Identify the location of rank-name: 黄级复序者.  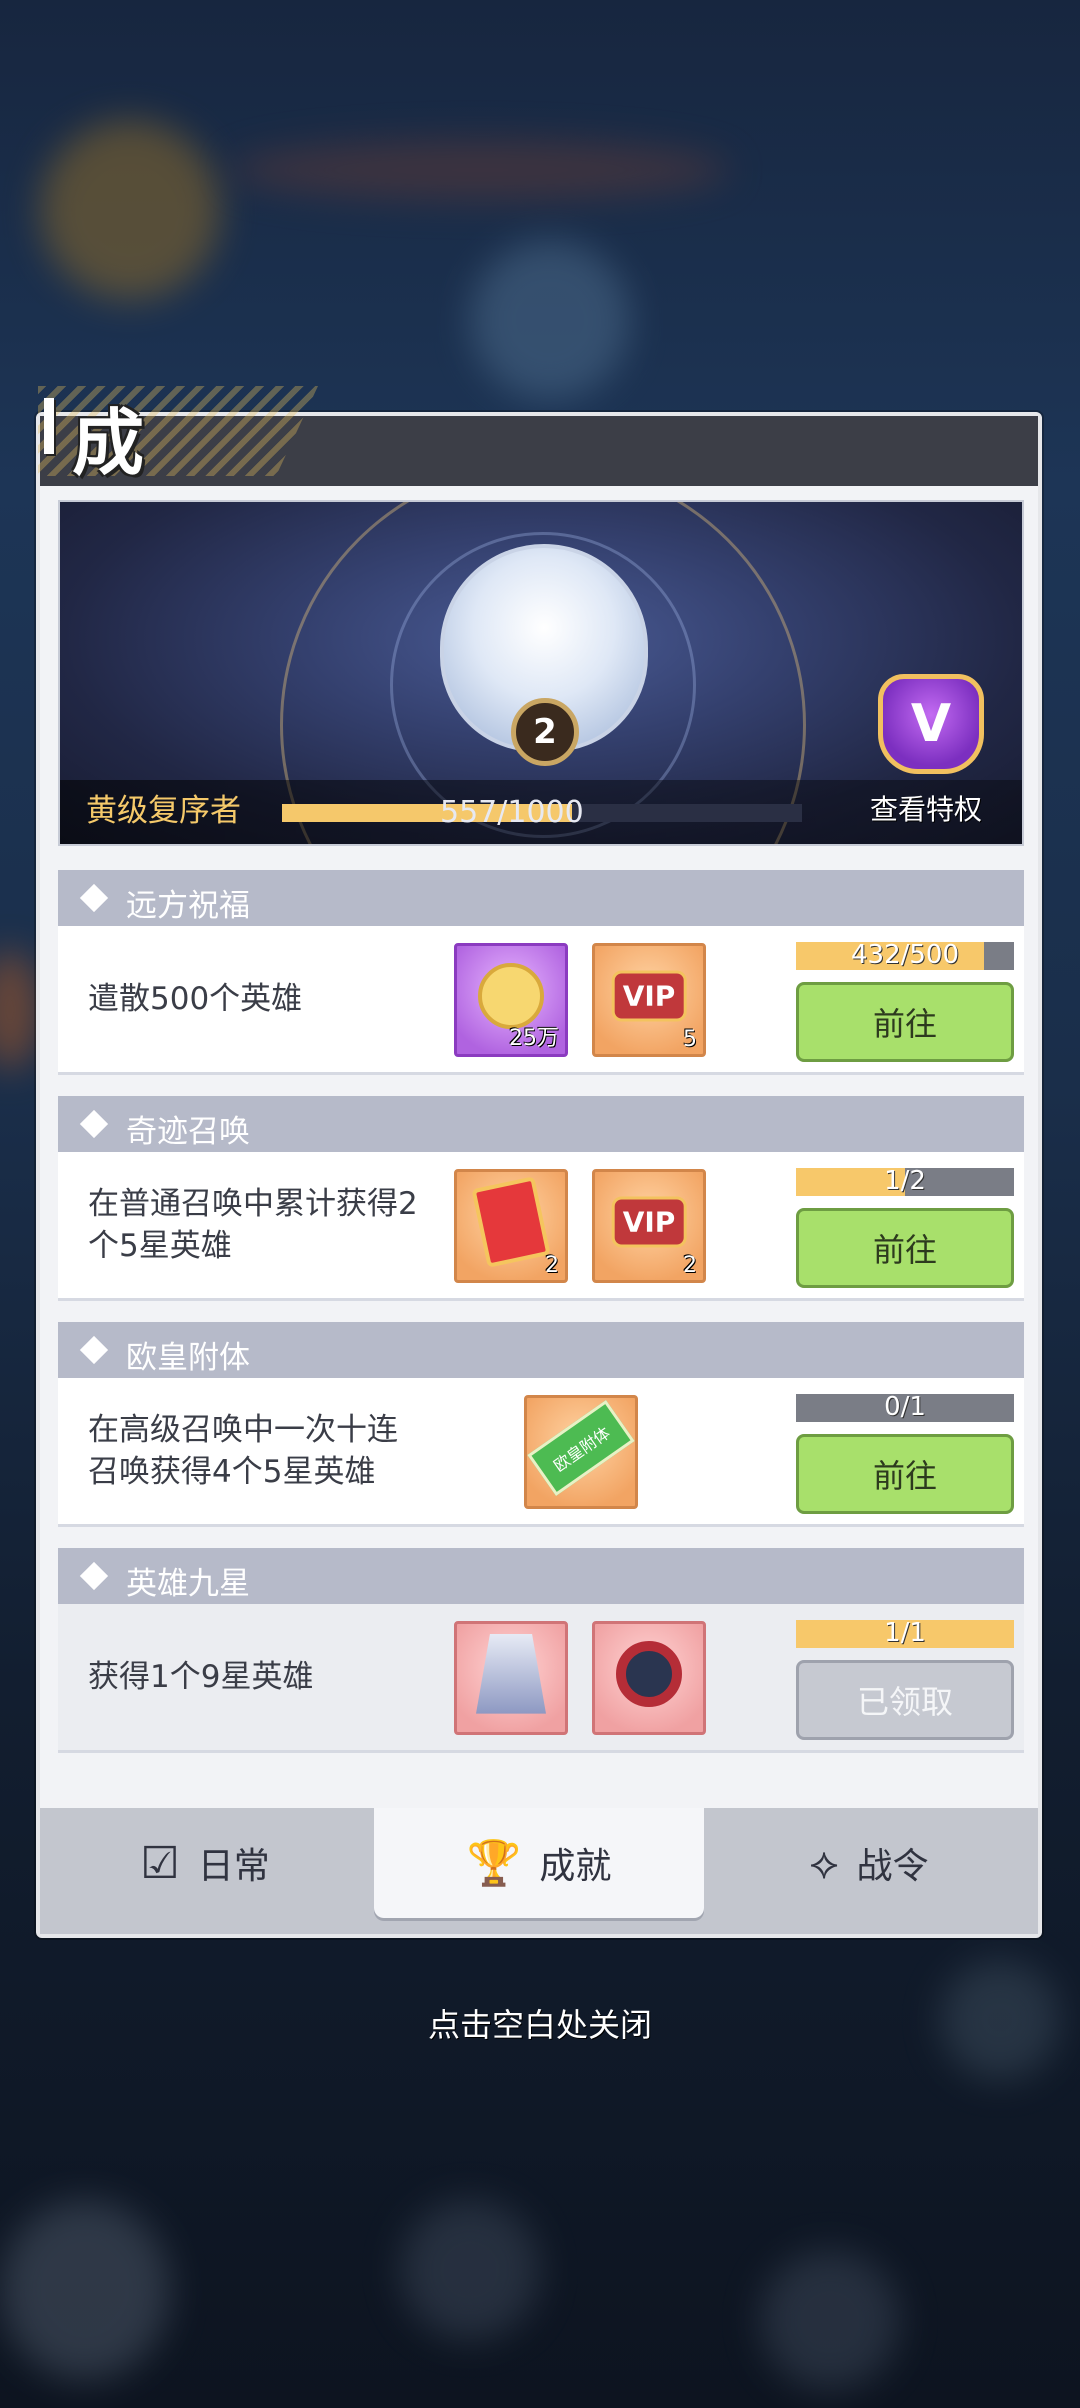
(163, 811).